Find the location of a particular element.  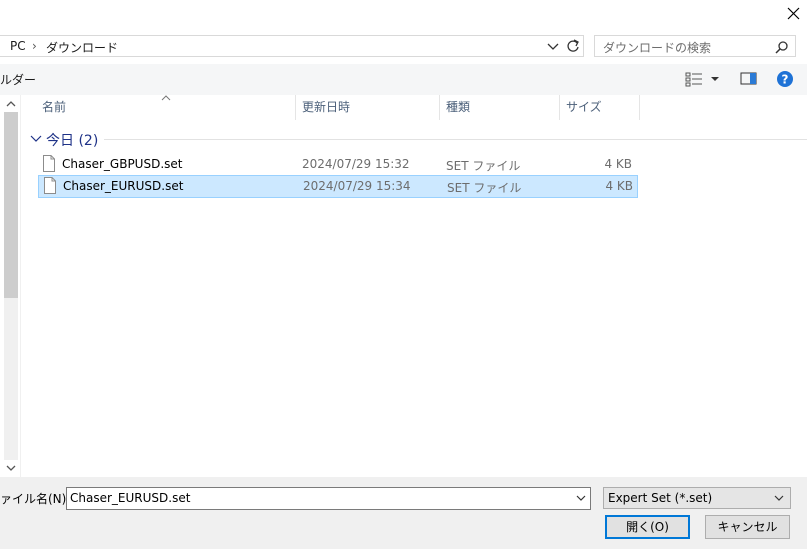

search-placeholder: ダウンロードの検索 is located at coordinates (657, 48).